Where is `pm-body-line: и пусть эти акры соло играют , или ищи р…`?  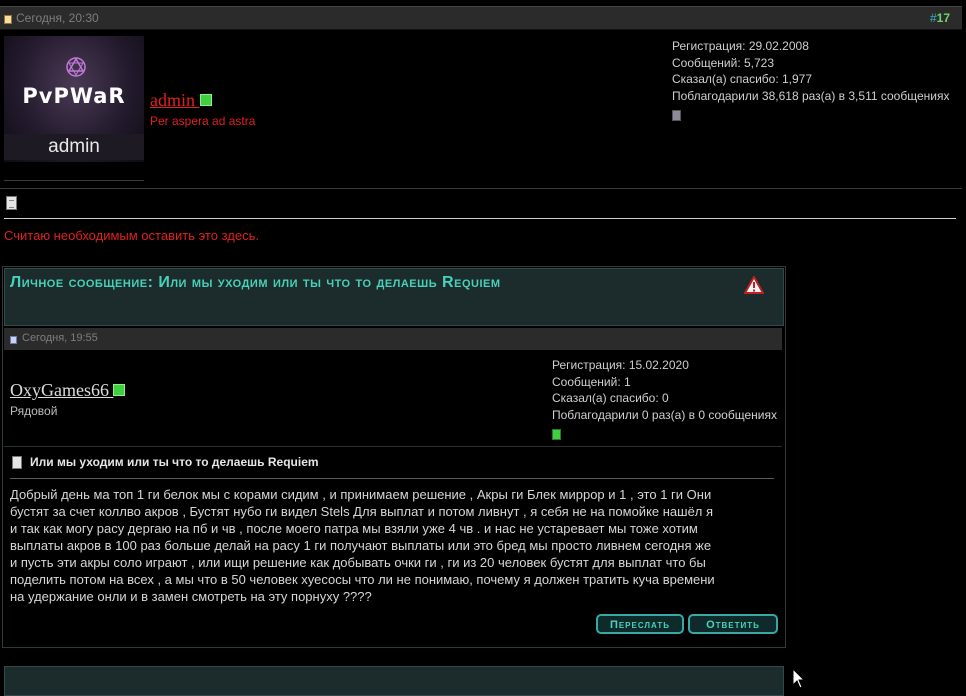 pm-body-line: и пусть эти акры соло играют , или ищи р… is located at coordinates (358, 562).